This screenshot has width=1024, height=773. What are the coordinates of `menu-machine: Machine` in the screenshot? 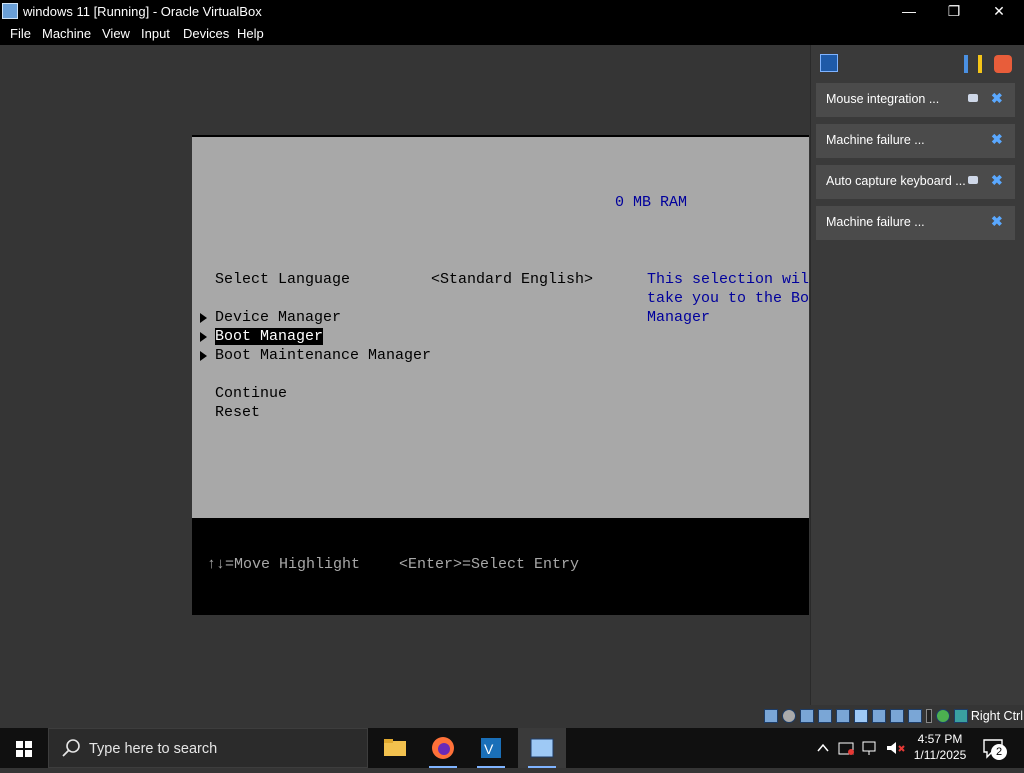 It's located at (66, 33).